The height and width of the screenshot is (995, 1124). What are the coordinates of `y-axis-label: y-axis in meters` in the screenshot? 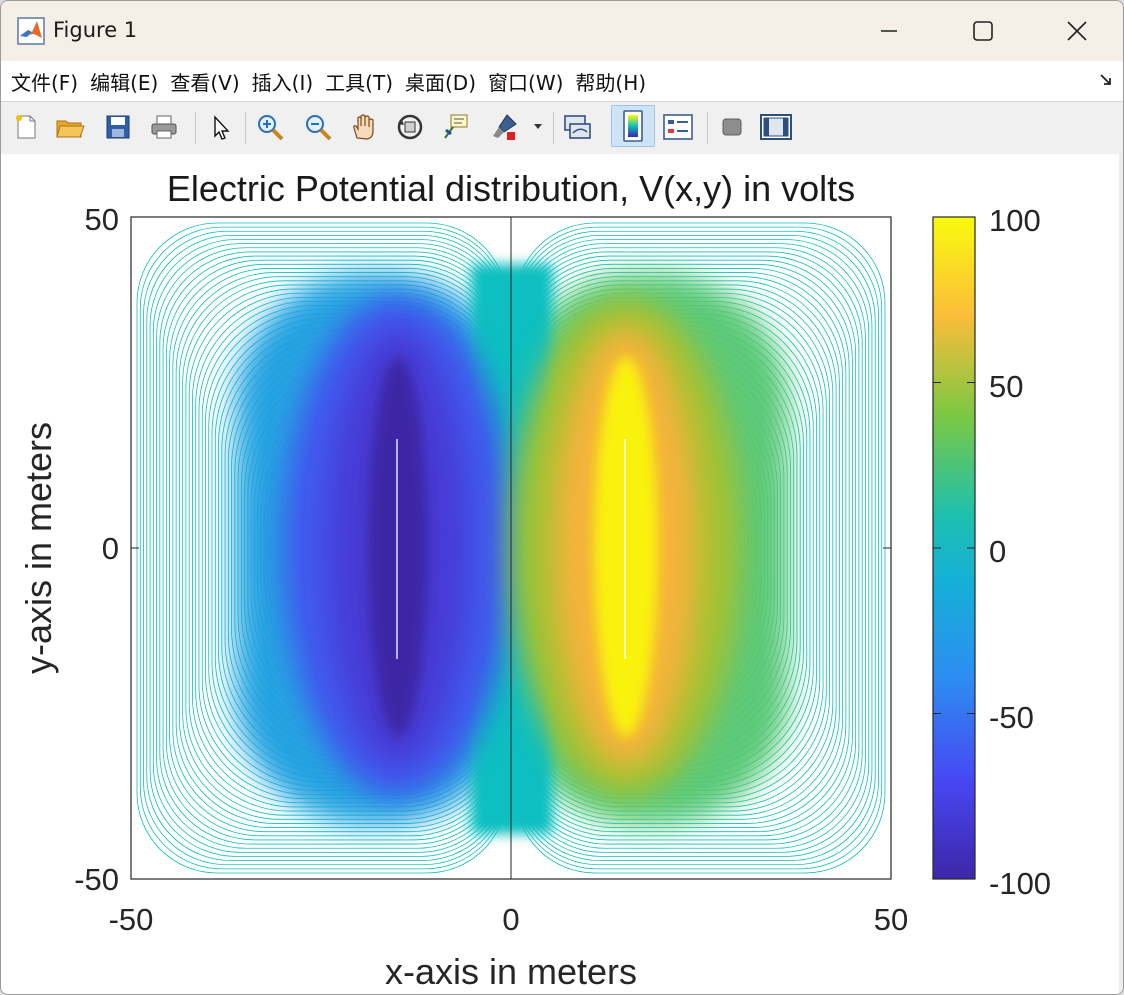 It's located at (38, 548).